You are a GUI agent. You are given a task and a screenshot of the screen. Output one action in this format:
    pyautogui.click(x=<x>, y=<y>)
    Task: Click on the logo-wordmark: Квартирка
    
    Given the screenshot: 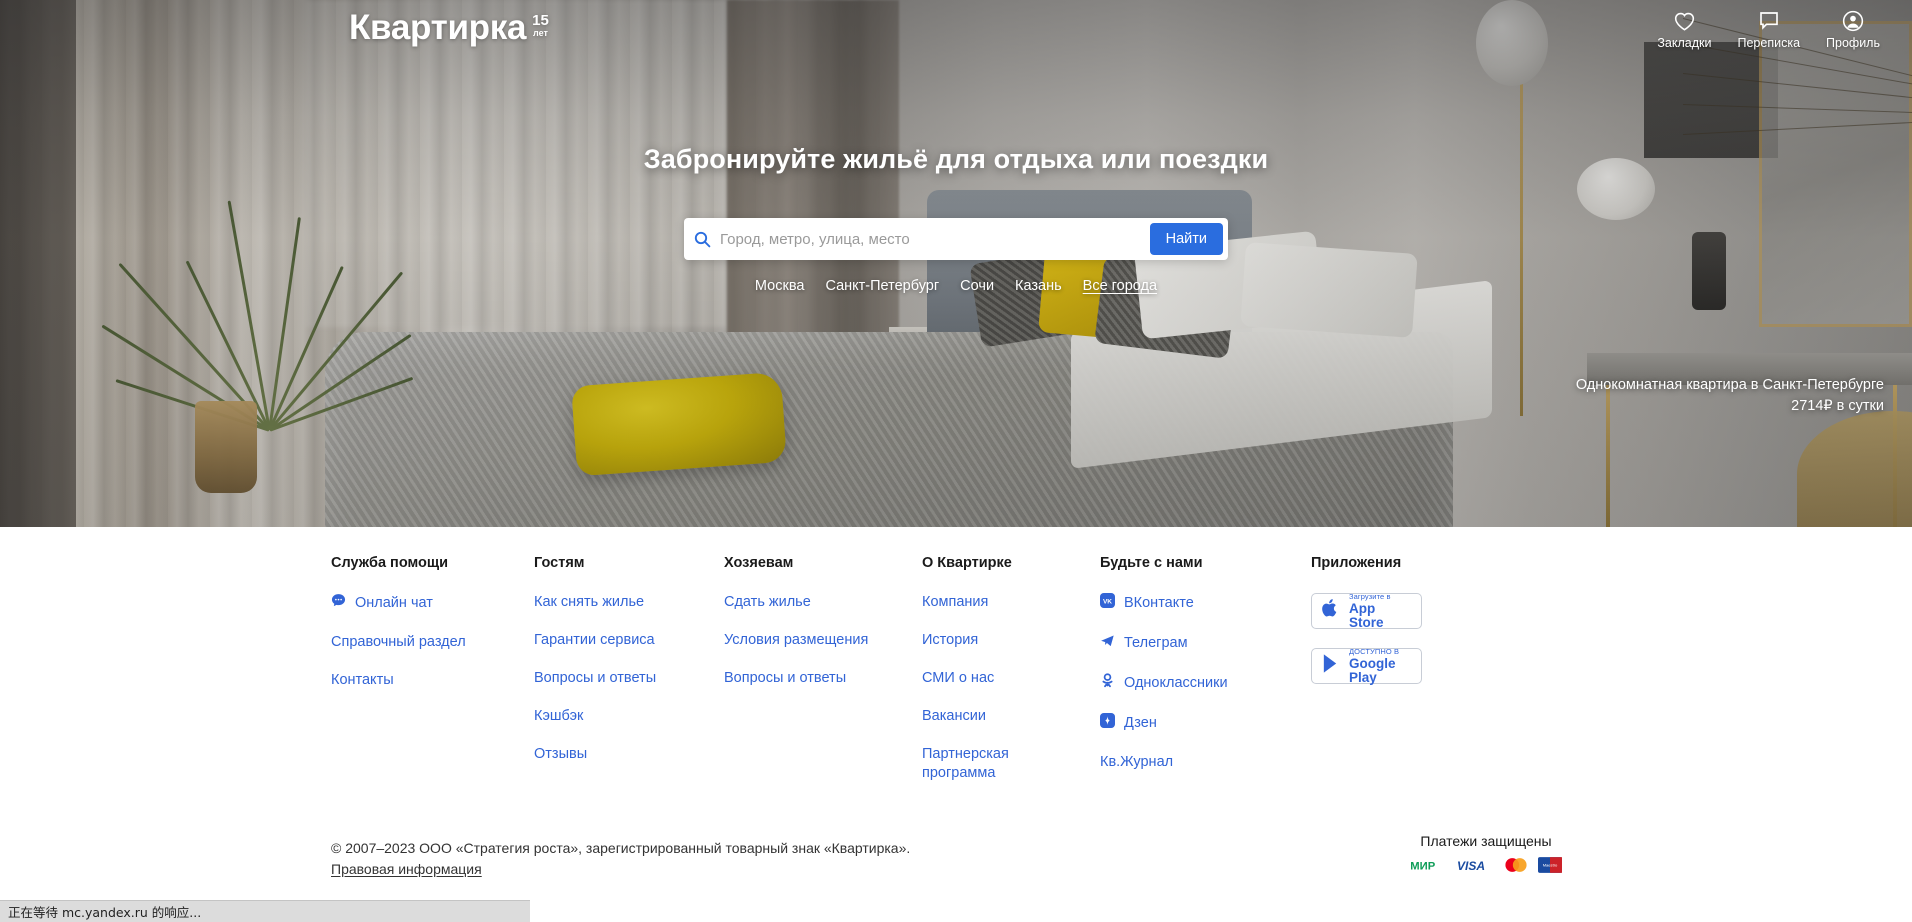 What is the action you would take?
    pyautogui.click(x=438, y=27)
    